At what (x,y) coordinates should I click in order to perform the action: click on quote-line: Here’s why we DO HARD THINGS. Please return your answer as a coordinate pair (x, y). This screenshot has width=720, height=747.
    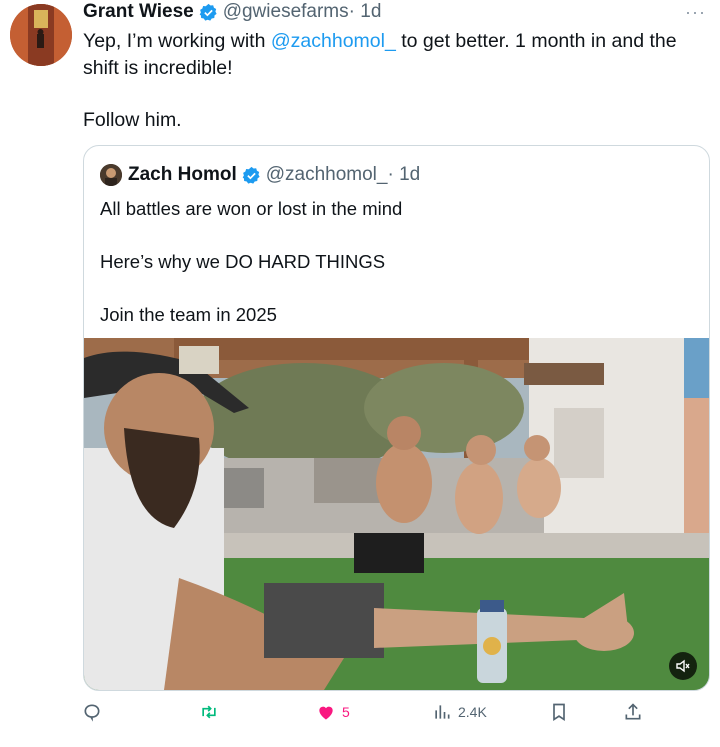
    Looking at the image, I should click on (243, 261).